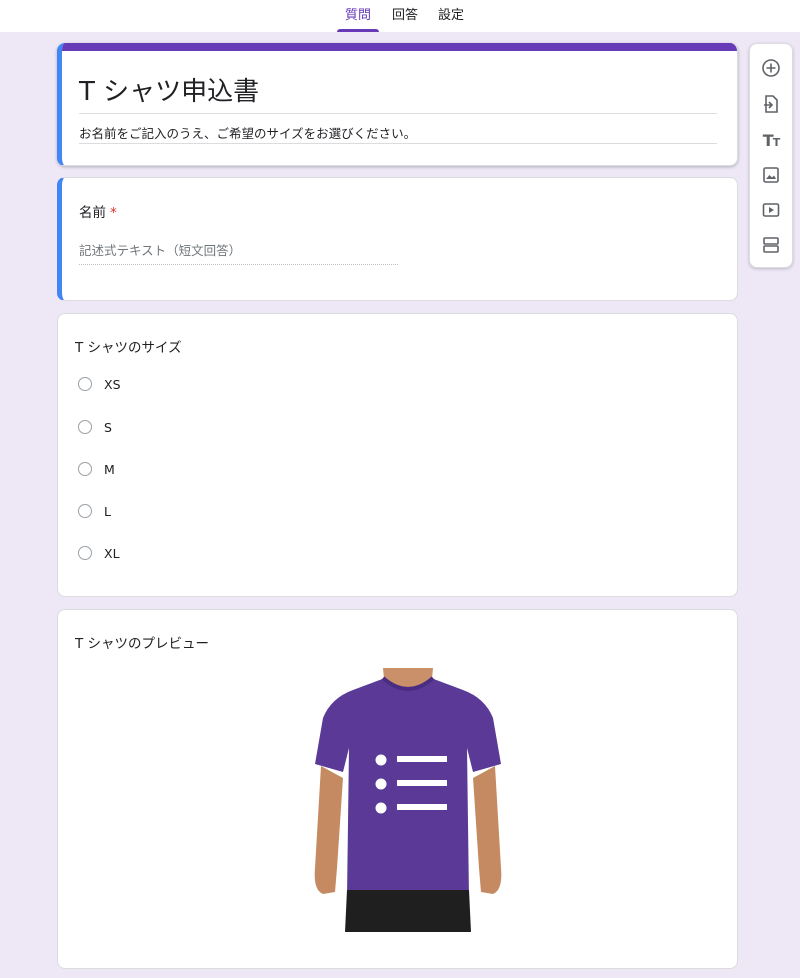 This screenshot has height=978, width=800. Describe the element at coordinates (128, 348) in the screenshot. I see `question-title-size: T シャツのサイズ` at that location.